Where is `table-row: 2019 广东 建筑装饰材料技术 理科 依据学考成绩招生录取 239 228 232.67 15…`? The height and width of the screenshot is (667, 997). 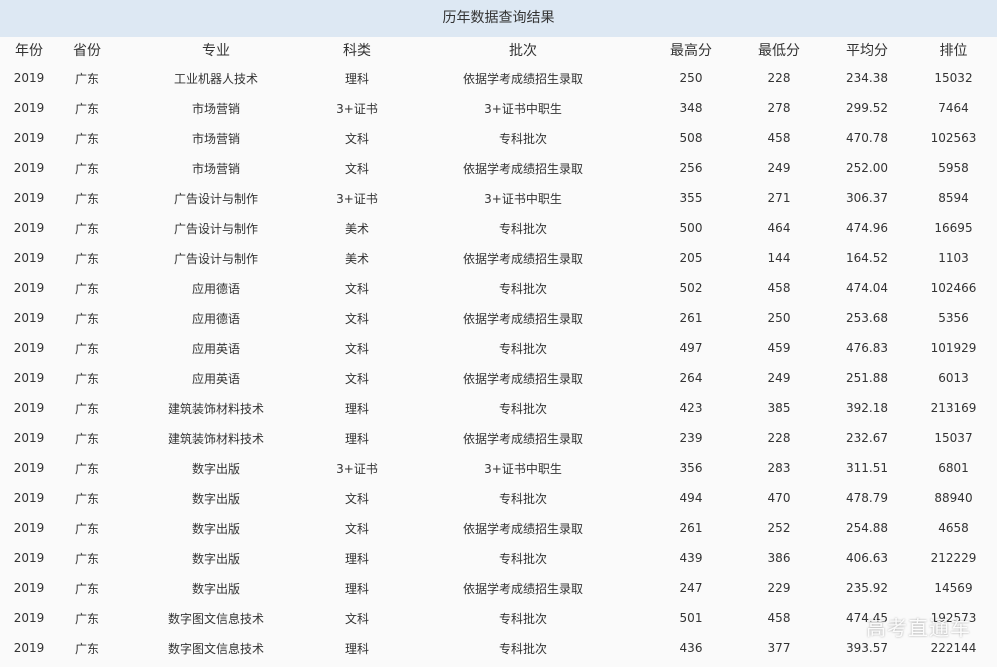 table-row: 2019 广东 建筑装饰材料技术 理科 依据学考成绩招生录取 239 228 232.67 15… is located at coordinates (498, 438).